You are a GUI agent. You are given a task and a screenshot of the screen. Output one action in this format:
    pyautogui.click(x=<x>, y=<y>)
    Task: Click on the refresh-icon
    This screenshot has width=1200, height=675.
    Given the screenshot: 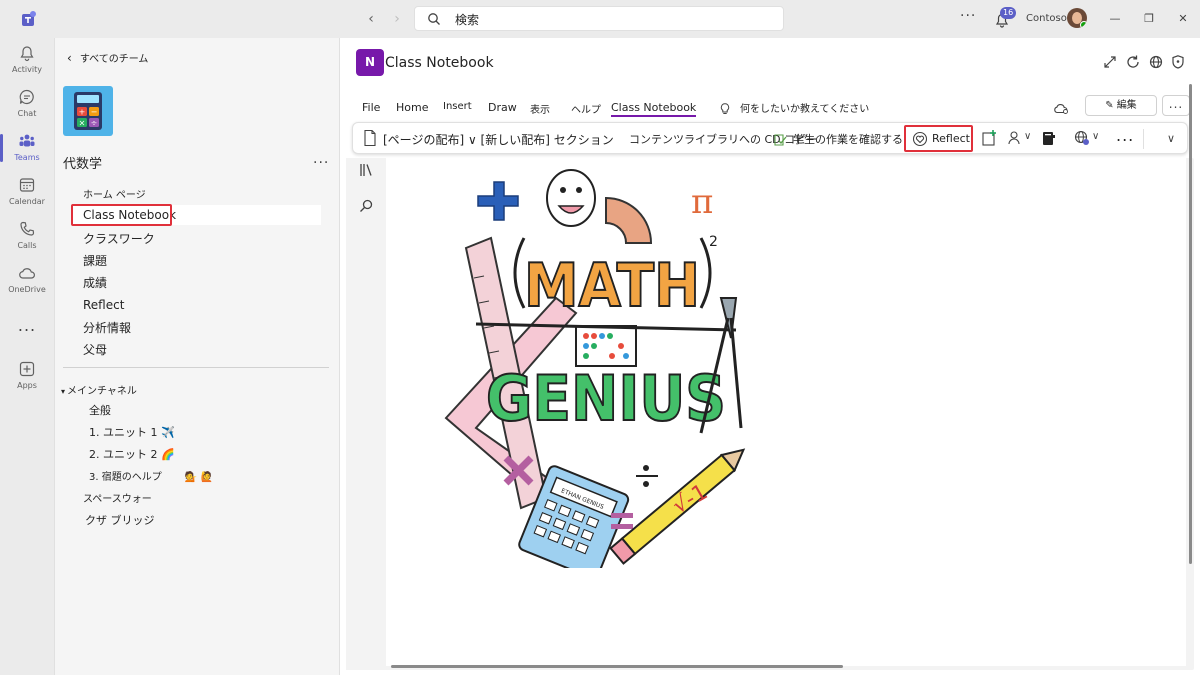 What is the action you would take?
    pyautogui.click(x=1133, y=62)
    